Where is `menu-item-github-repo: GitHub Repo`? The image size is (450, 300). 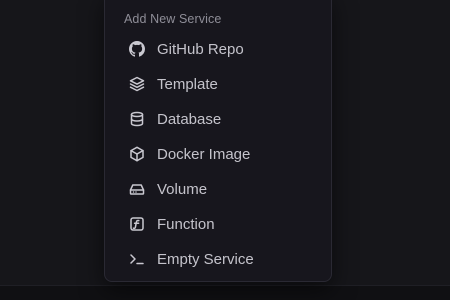 menu-item-github-repo: GitHub Repo is located at coordinates (218, 49).